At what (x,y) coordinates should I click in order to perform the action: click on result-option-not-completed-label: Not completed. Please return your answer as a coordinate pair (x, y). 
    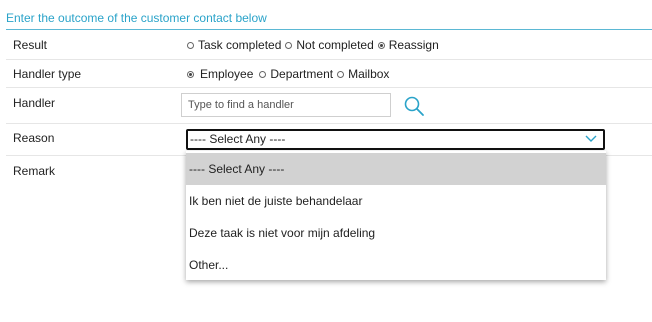
    Looking at the image, I should click on (335, 45).